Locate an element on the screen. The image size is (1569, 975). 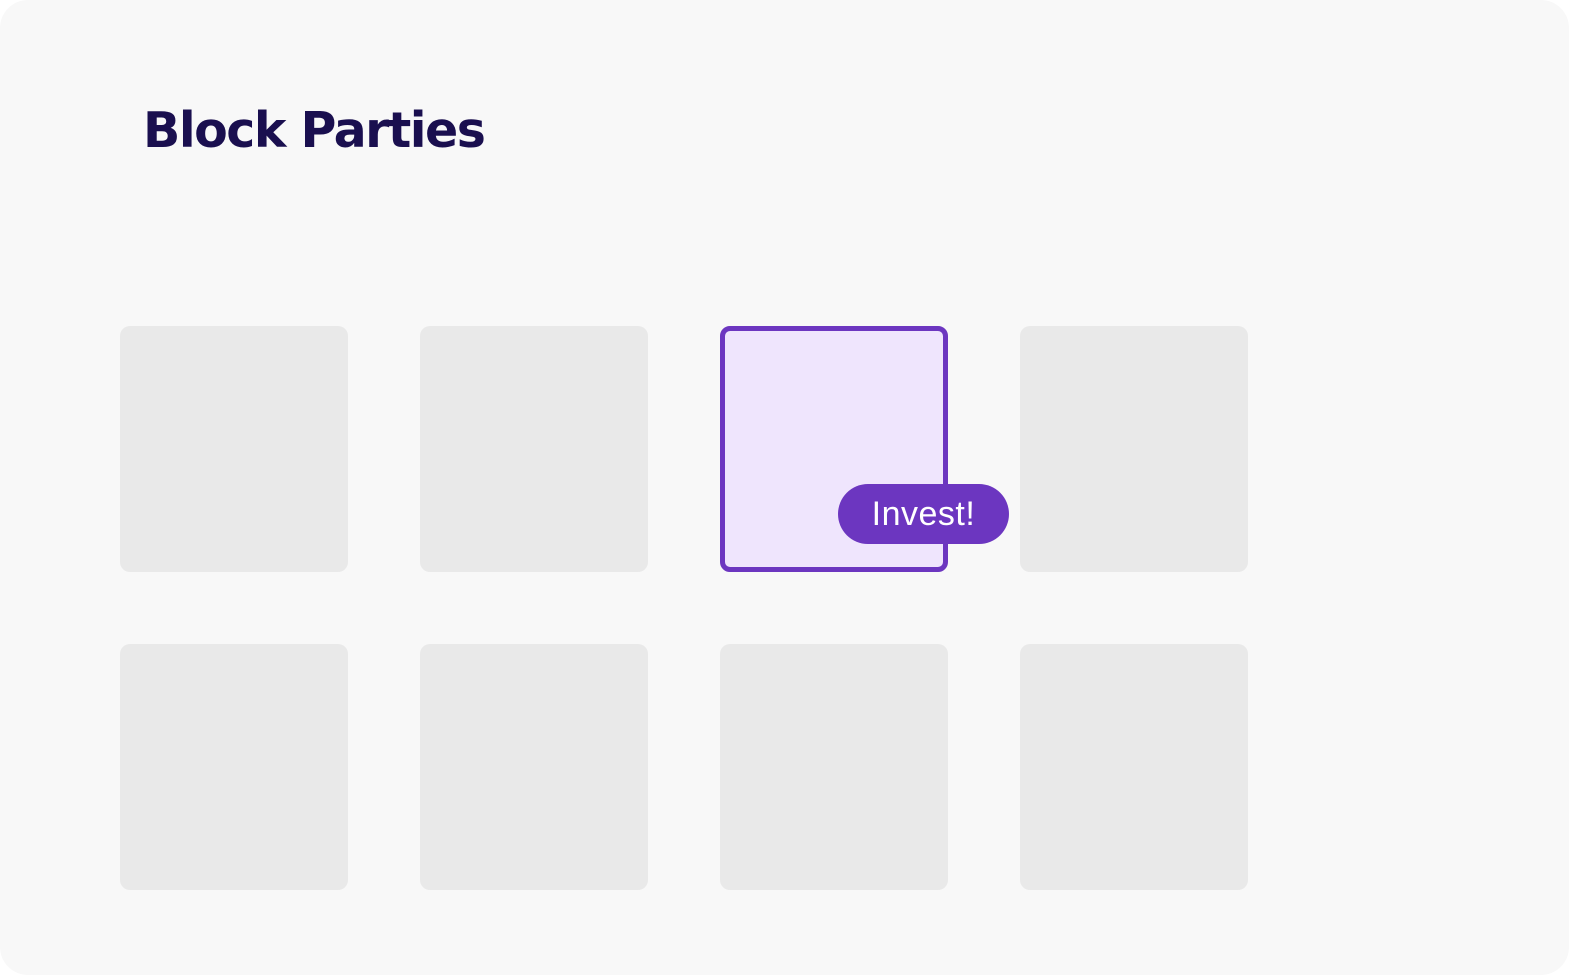
page-title: Block Parties is located at coordinates (314, 130).